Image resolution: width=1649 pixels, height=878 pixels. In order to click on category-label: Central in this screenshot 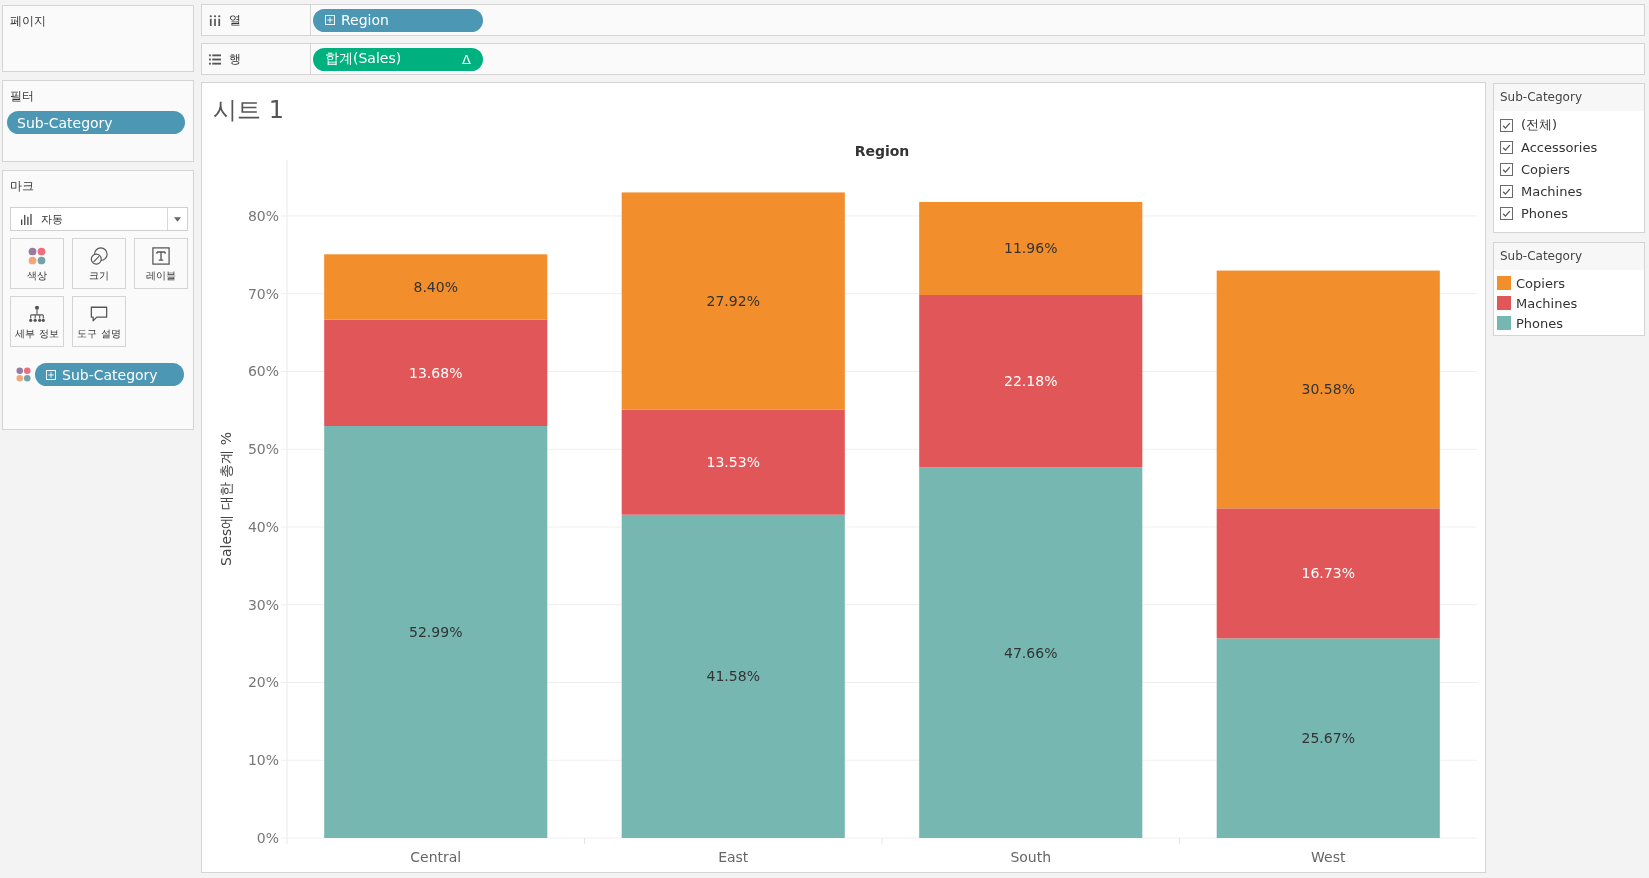, I will do `click(436, 857)`.